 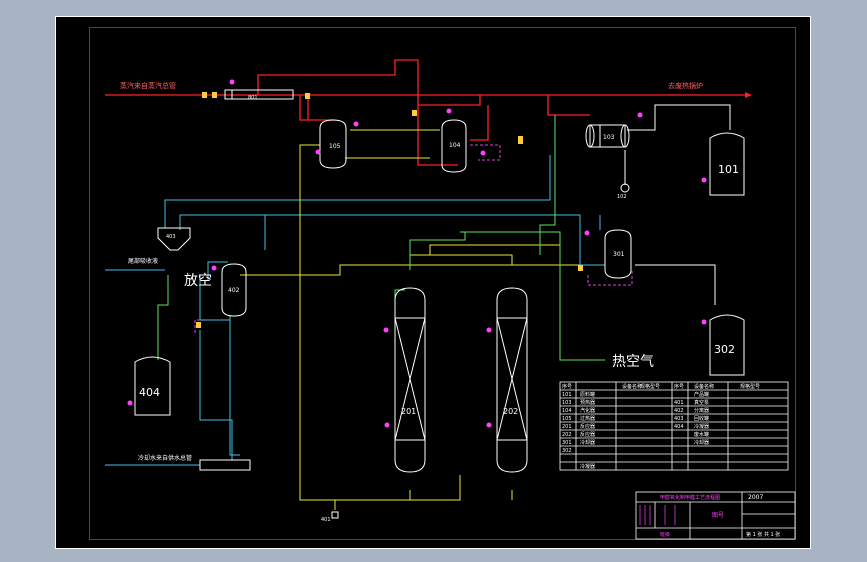 I want to click on e103-tag: 103, so click(x=609, y=137).